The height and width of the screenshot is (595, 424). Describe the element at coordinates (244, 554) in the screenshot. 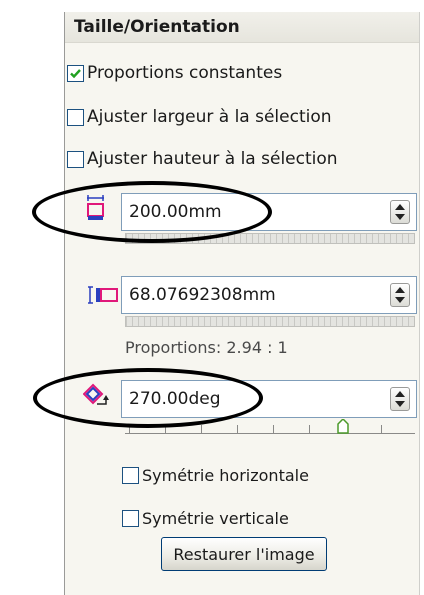

I see `restore-image-button: Restaurer l'image` at that location.